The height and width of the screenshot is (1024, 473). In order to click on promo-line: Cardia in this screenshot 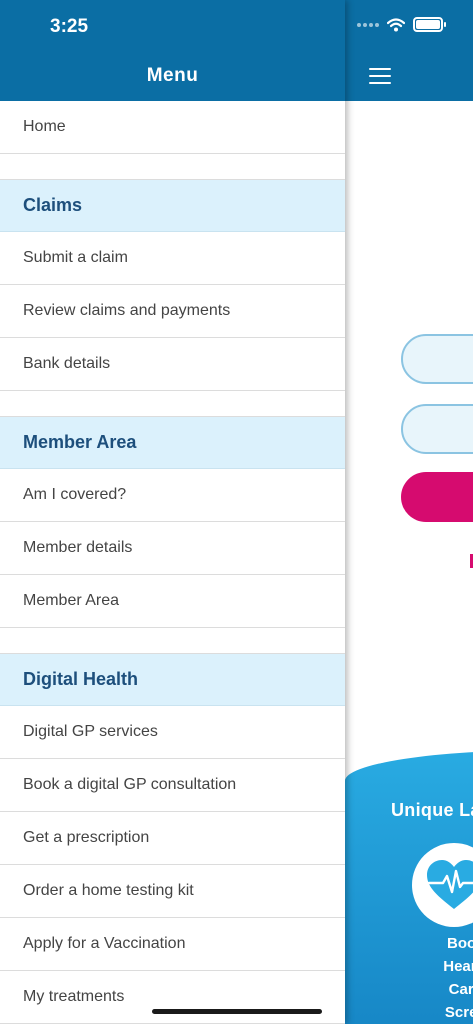, I will do `click(460, 989)`.